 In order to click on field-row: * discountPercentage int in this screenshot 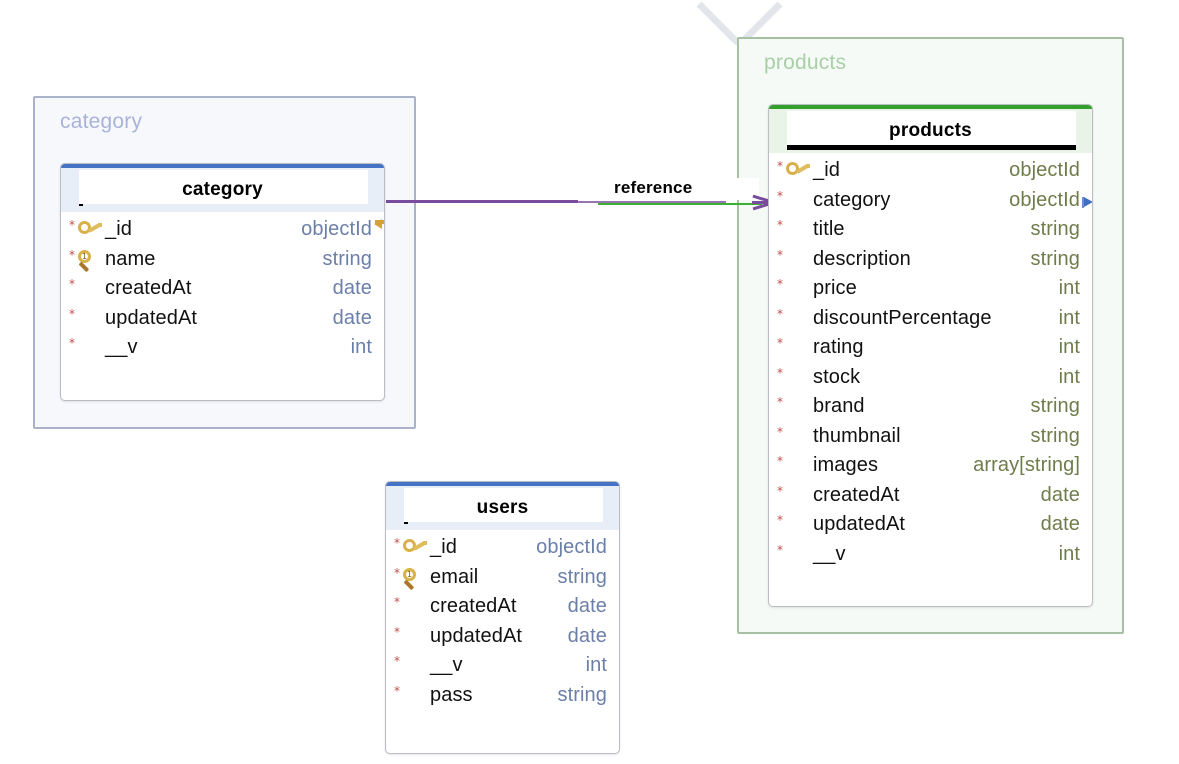, I will do `click(930, 319)`.